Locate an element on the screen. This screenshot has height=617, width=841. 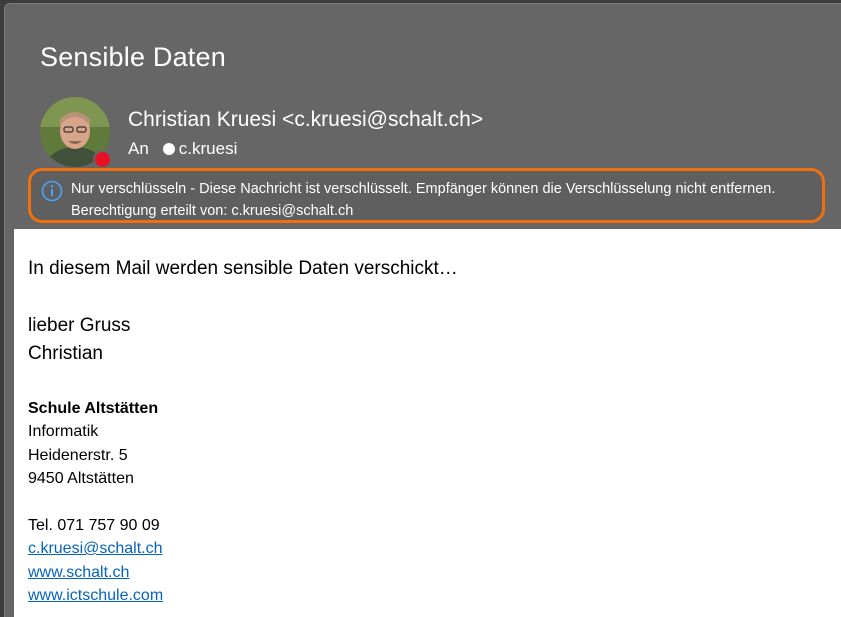
recipient-status-icon is located at coordinates (168, 149).